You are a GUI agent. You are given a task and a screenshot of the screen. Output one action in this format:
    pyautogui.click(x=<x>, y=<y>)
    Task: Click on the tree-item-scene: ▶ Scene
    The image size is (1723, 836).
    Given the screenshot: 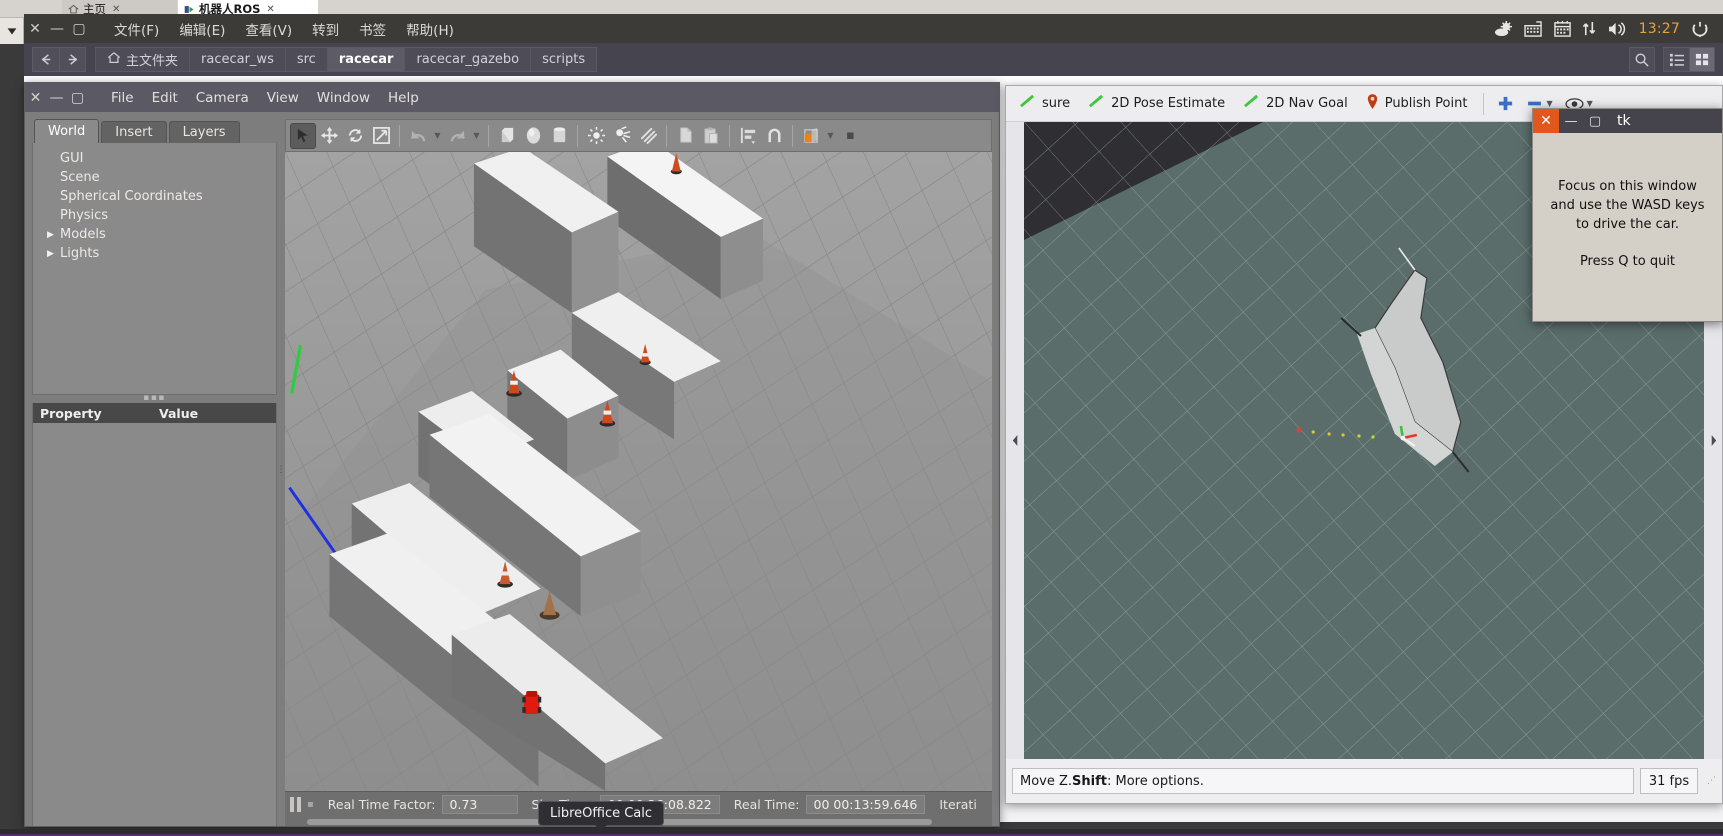 What is the action you would take?
    pyautogui.click(x=156, y=177)
    